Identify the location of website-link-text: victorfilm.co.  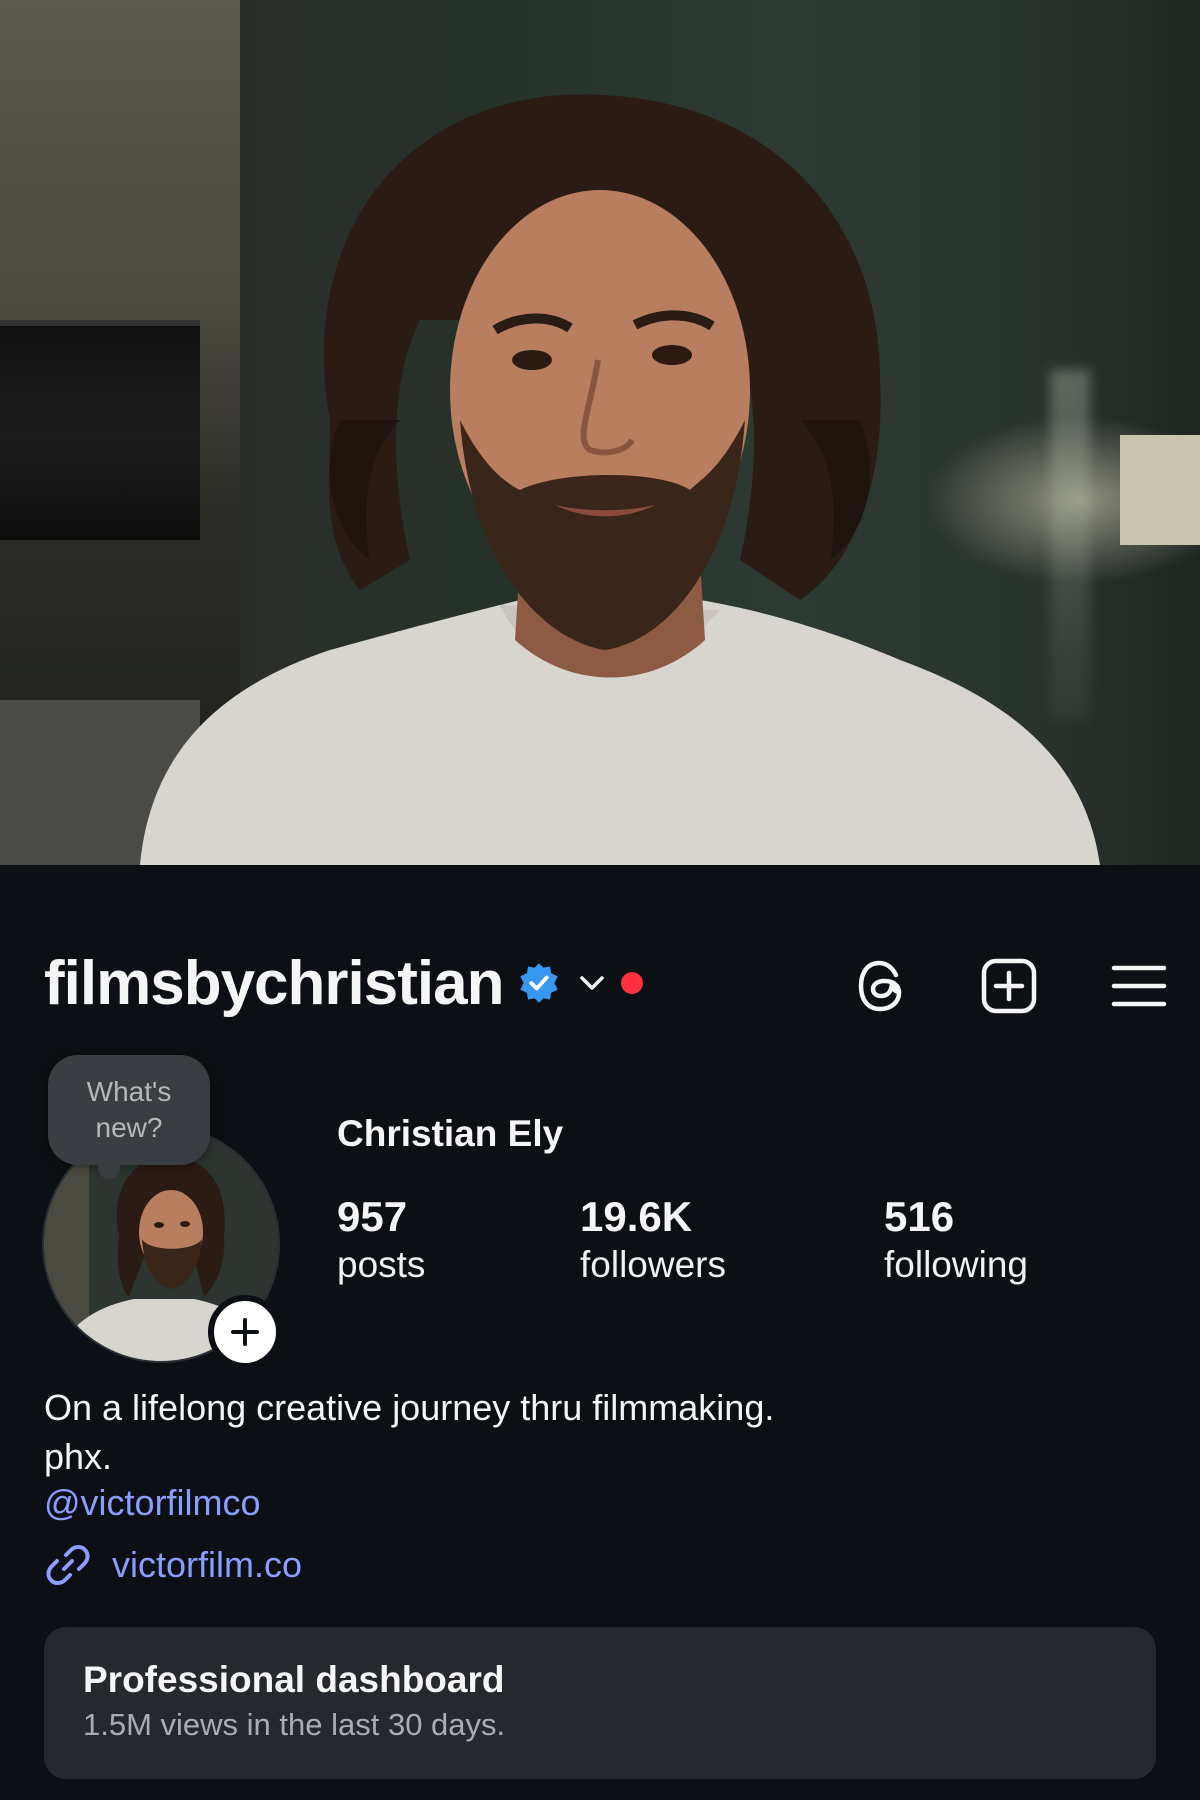
(207, 1564).